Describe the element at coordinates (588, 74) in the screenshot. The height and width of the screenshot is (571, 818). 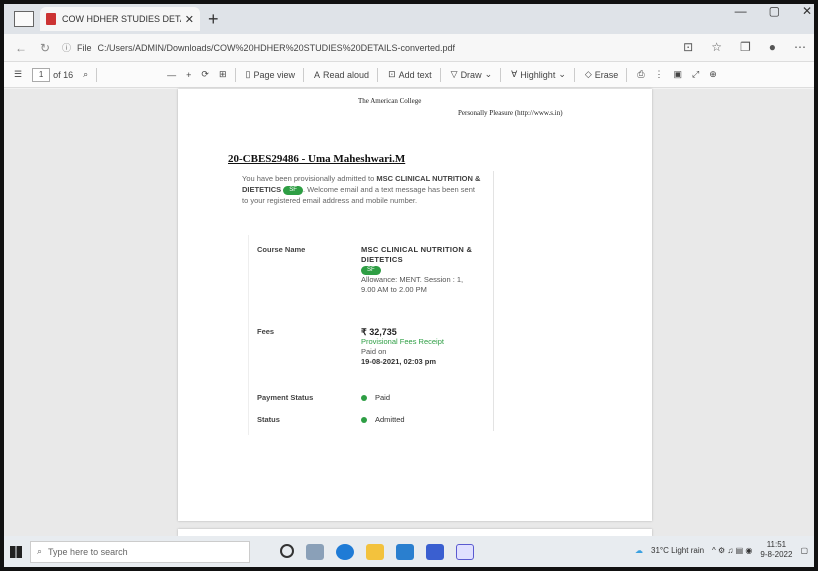
I see `eraser-icon: ◇` at that location.